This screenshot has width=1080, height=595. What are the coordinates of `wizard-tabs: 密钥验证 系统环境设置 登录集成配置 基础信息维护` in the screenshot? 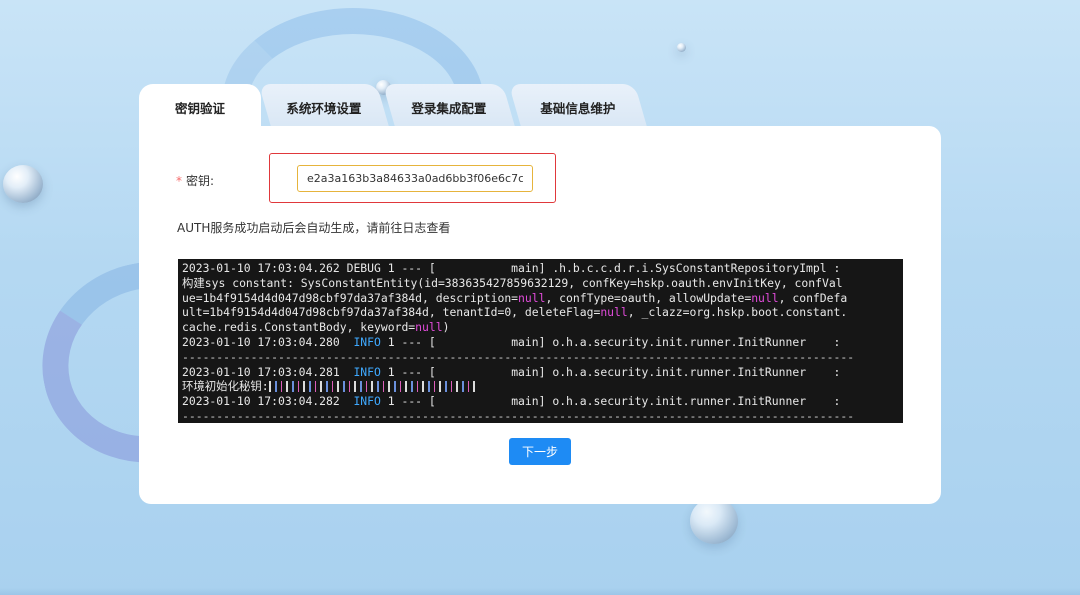 It's located at (409, 106).